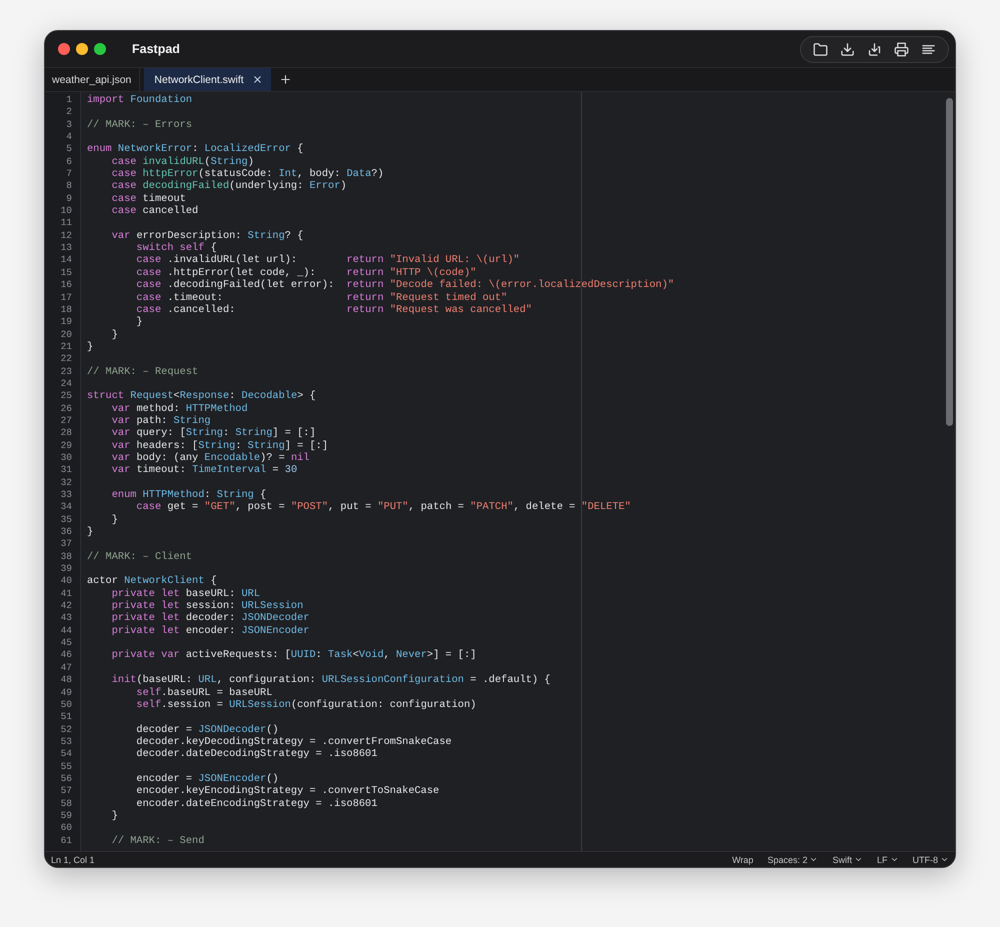 The image size is (1000, 927). What do you see at coordinates (207, 606) in the screenshot?
I see `code-line: private let session: URLSession` at bounding box center [207, 606].